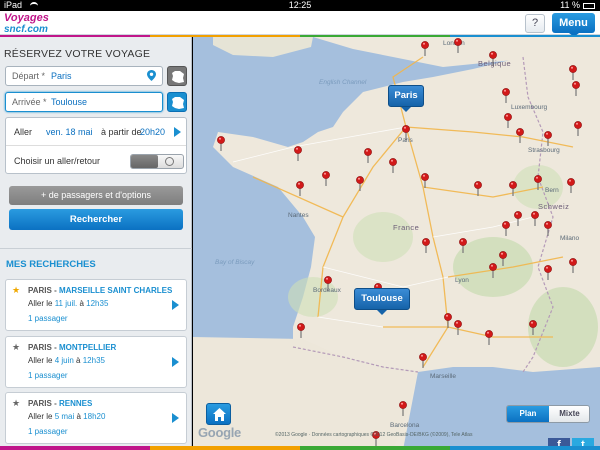 The height and width of the screenshot is (450, 600). What do you see at coordinates (218, 414) in the screenshot?
I see `home-button` at bounding box center [218, 414].